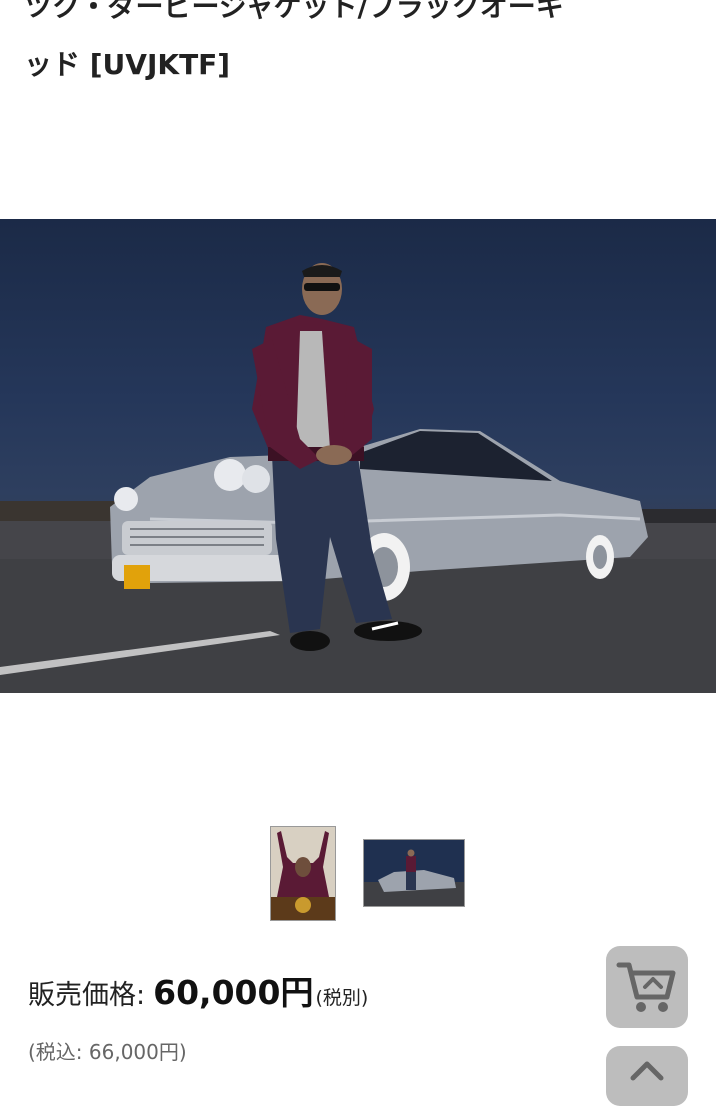 This screenshot has width=716, height=1106. I want to click on chevron-up-icon, so click(647, 1071).